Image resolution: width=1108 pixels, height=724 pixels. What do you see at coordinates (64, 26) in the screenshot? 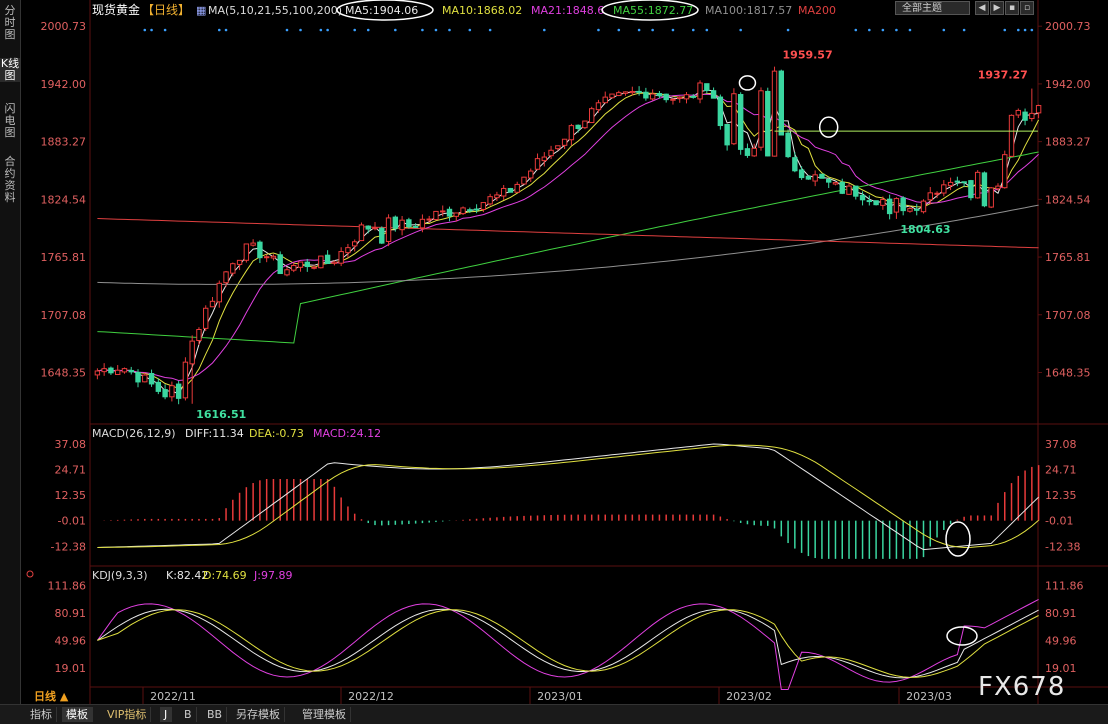
I see `price-ytick-left: 2000.73` at bounding box center [64, 26].